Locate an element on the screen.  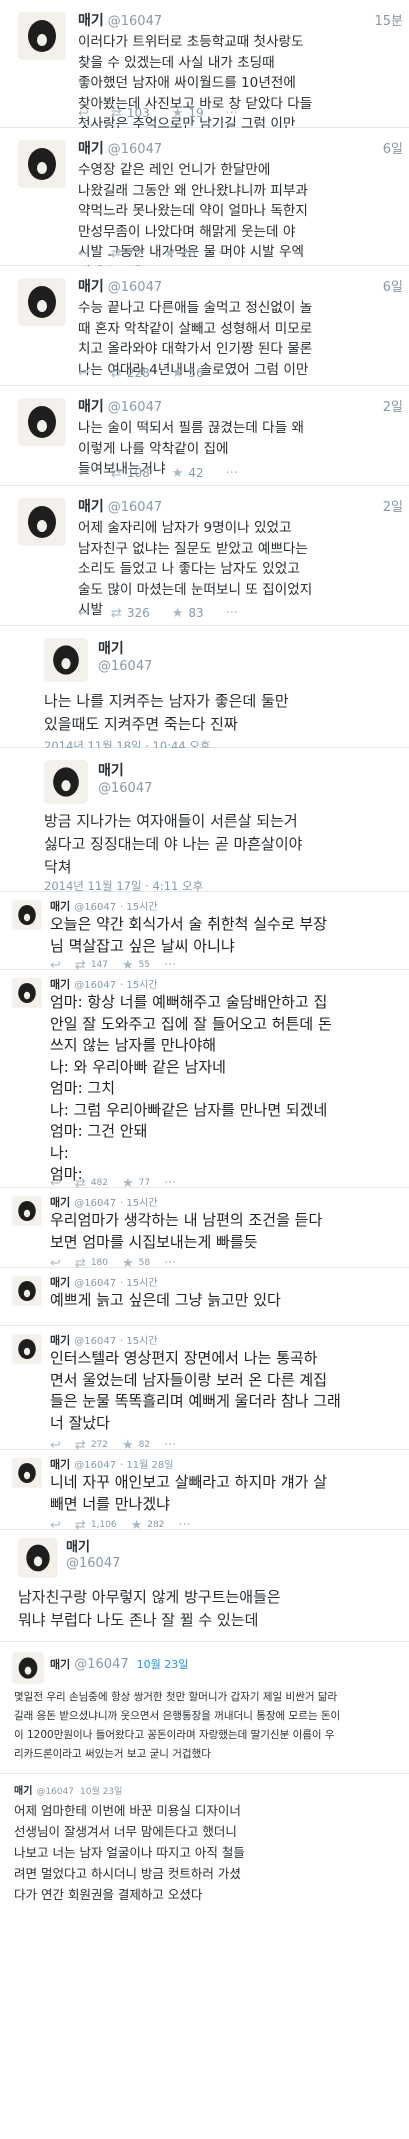
reply-icon: ↩ is located at coordinates (83, 373).